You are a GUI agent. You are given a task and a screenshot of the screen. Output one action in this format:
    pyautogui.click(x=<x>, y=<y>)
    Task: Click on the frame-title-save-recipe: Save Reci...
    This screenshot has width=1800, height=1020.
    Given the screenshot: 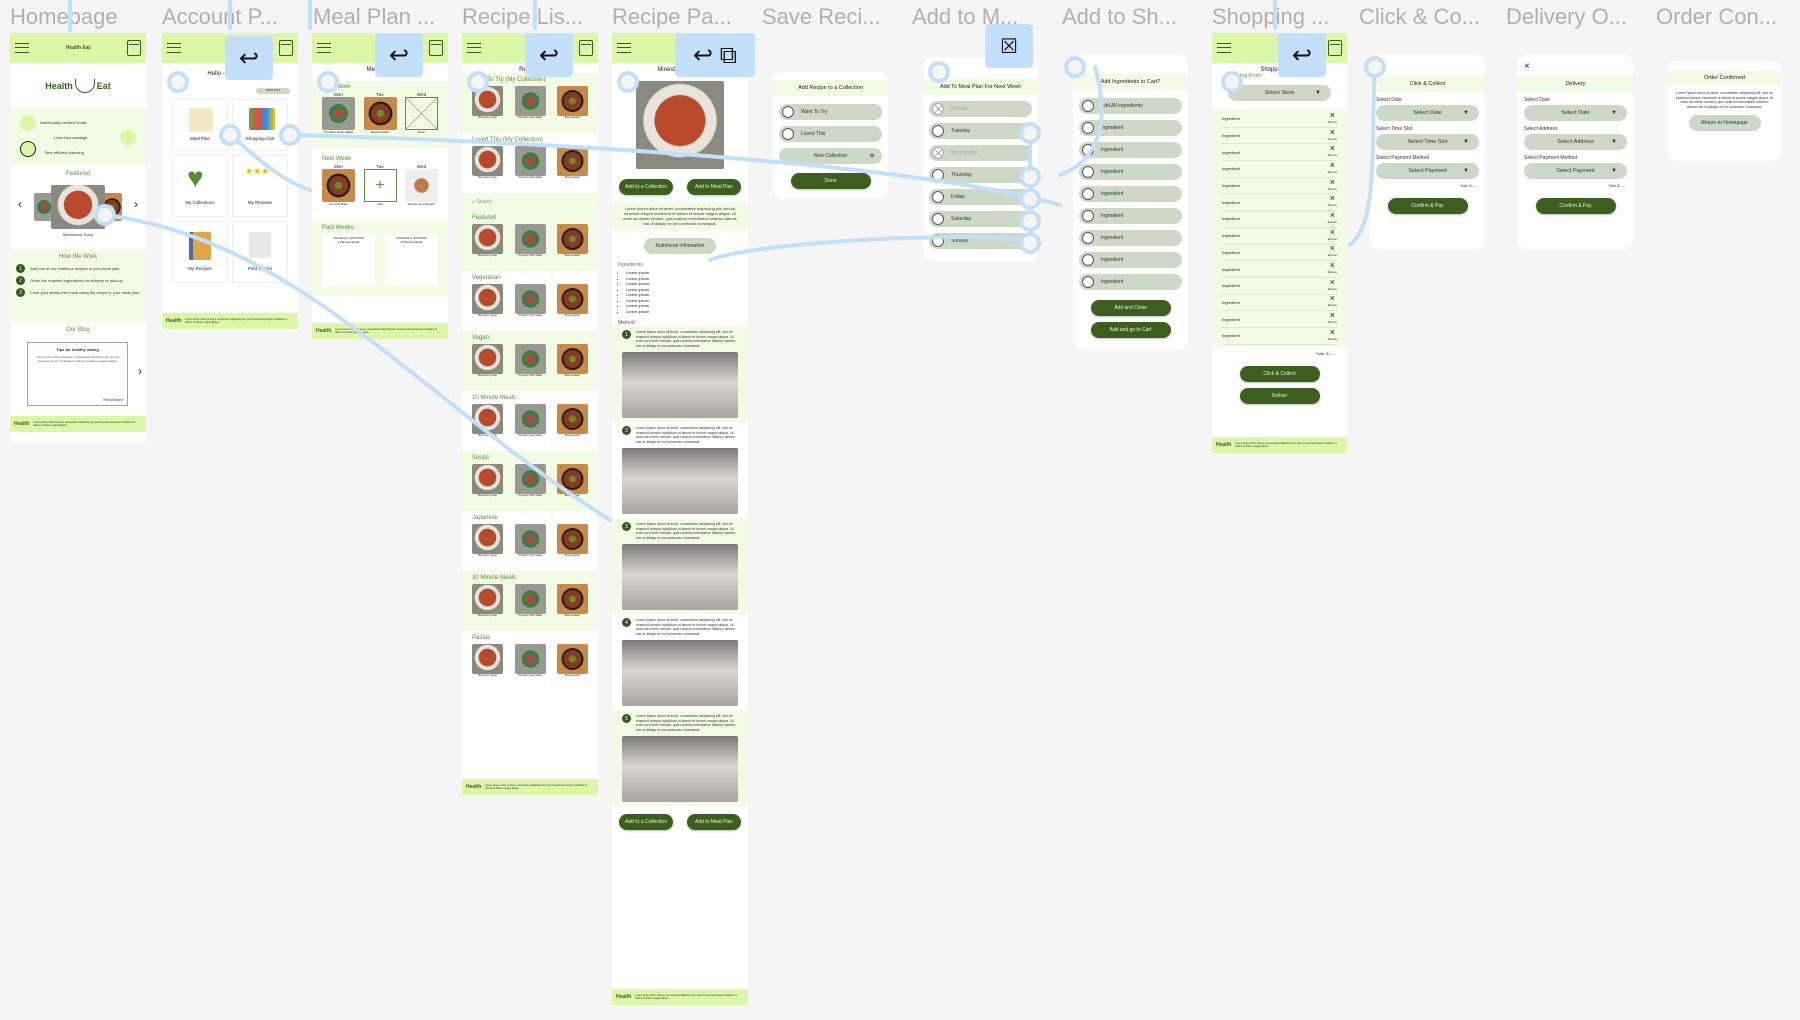 What is the action you would take?
    pyautogui.click(x=821, y=17)
    